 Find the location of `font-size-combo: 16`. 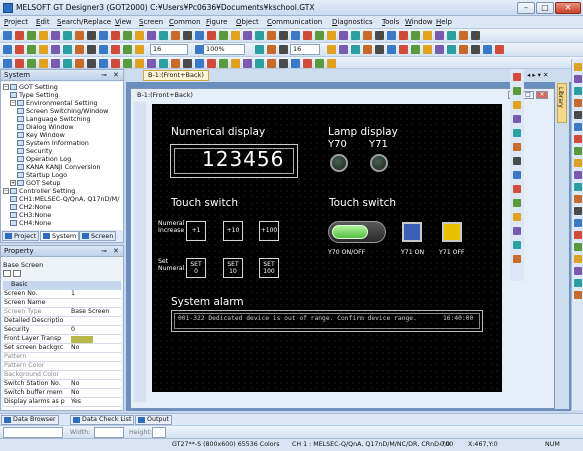

font-size-combo: 16 is located at coordinates (169, 49).